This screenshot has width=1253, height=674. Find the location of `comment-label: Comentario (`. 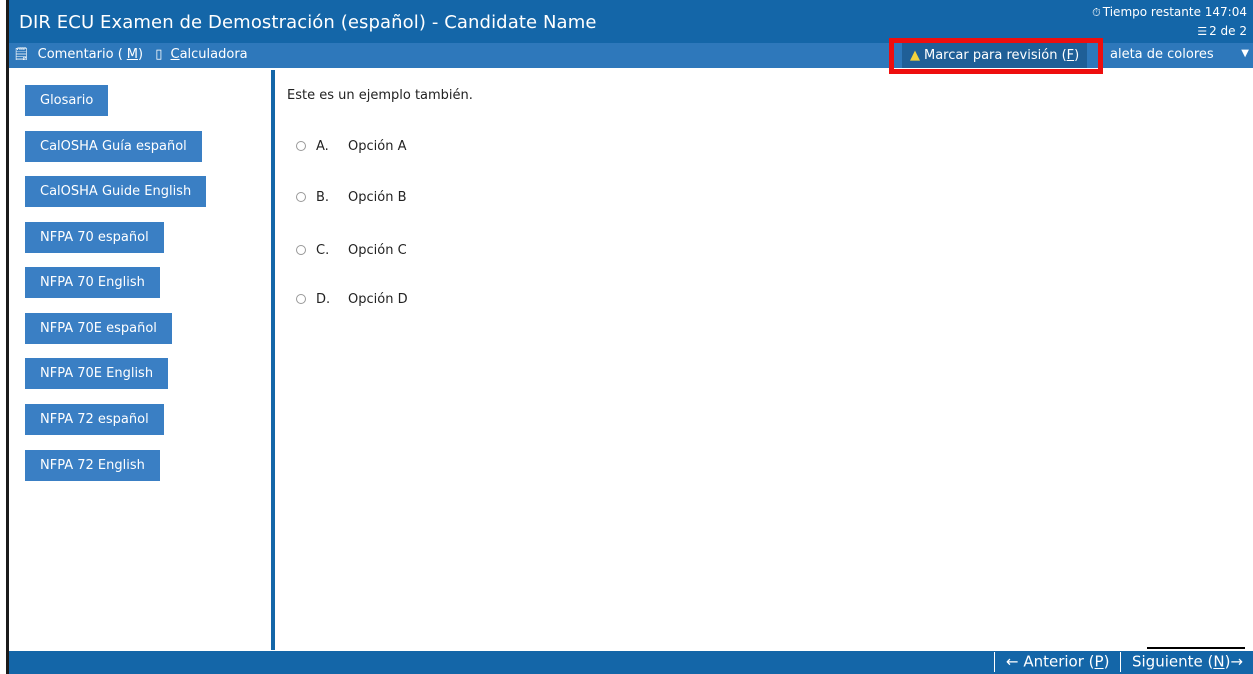

comment-label: Comentario ( is located at coordinates (80, 54).